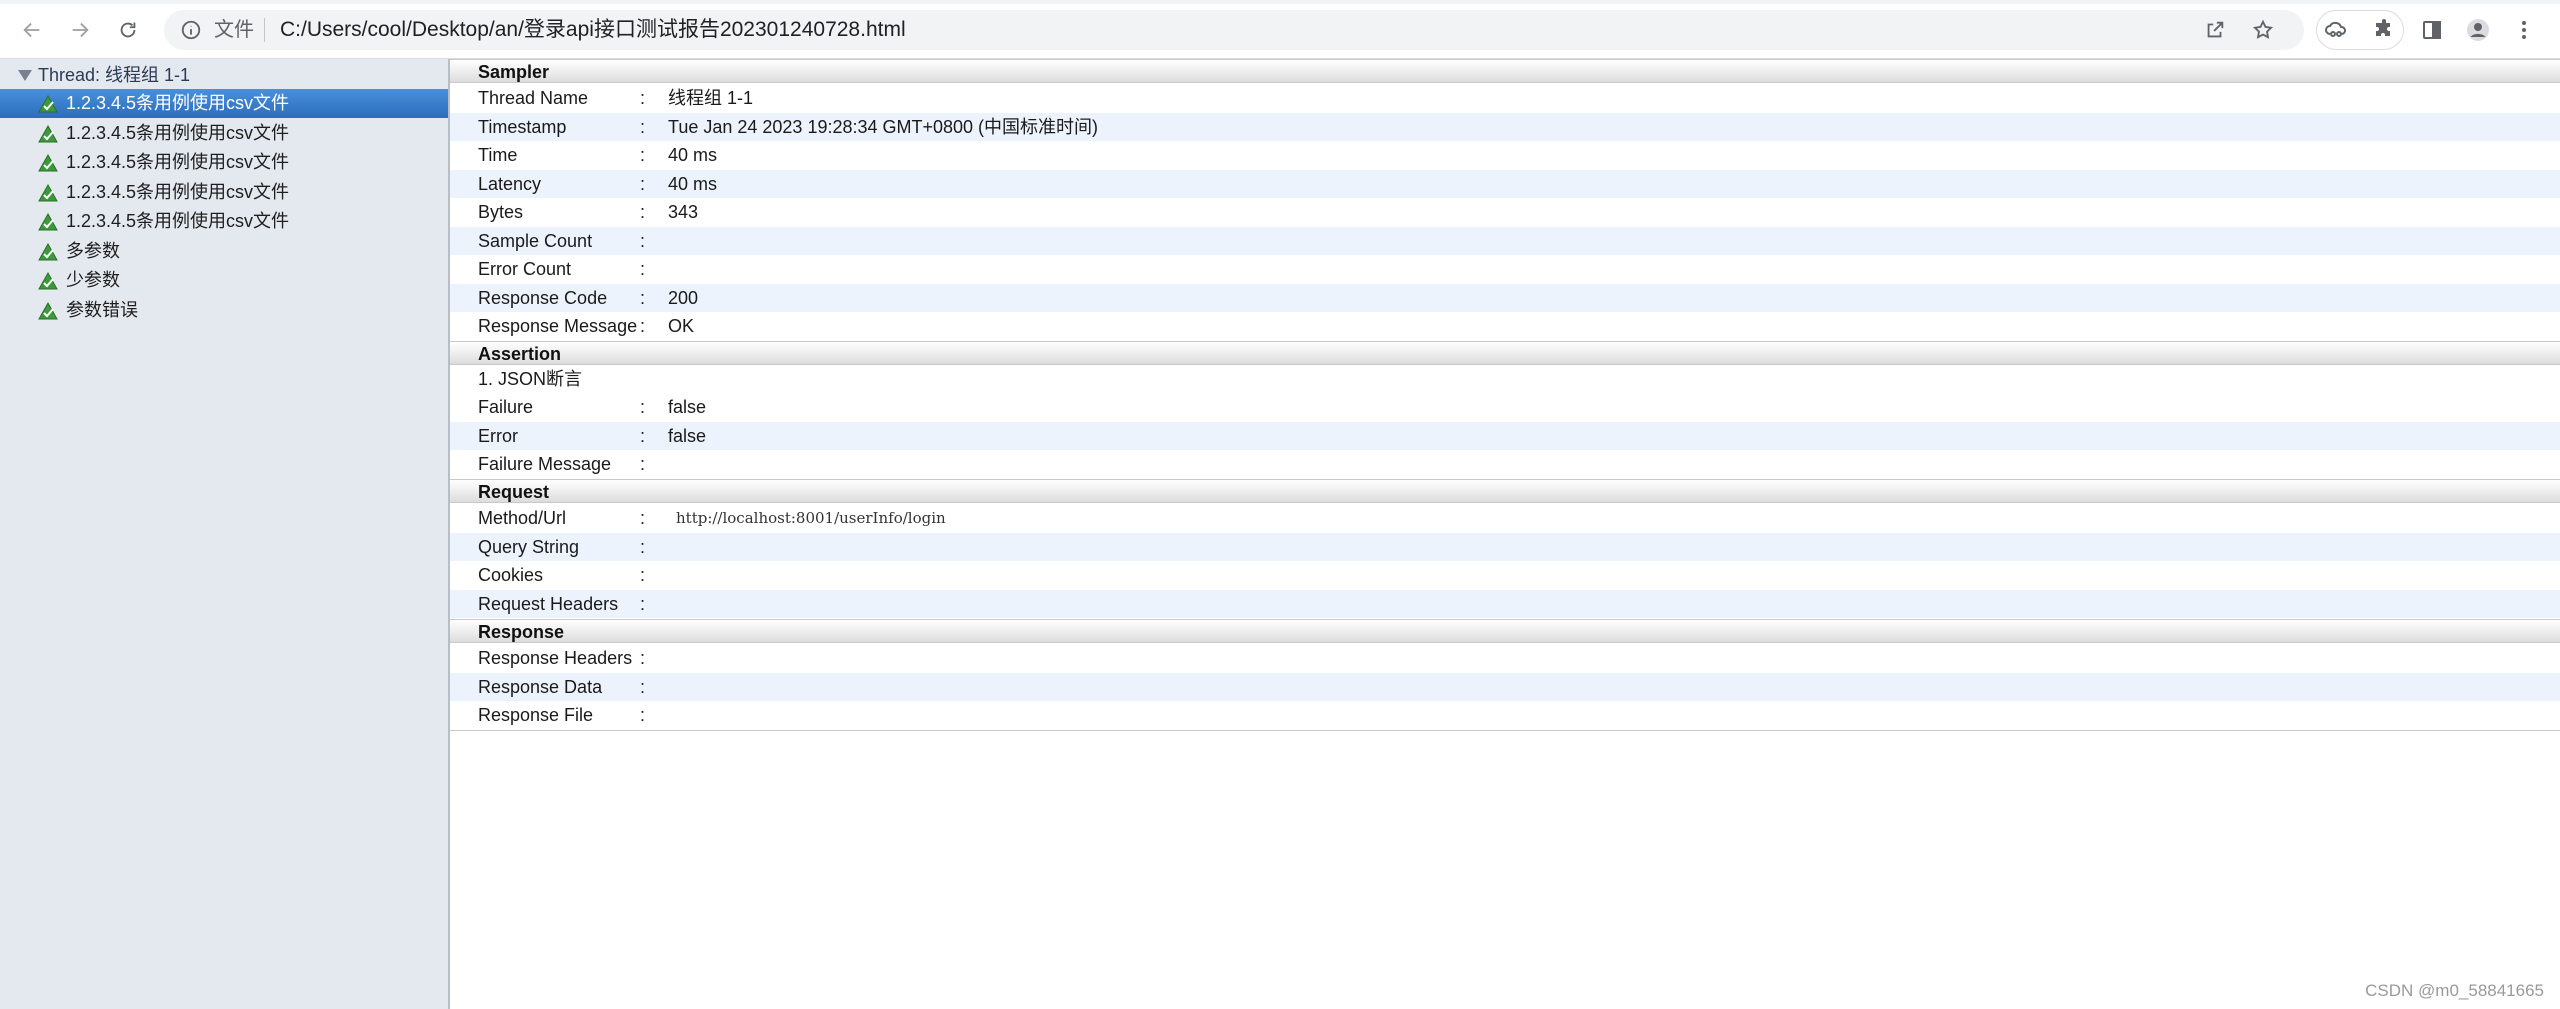 The image size is (2560, 1009). Describe the element at coordinates (681, 326) in the screenshot. I see `field-value: OK` at that location.